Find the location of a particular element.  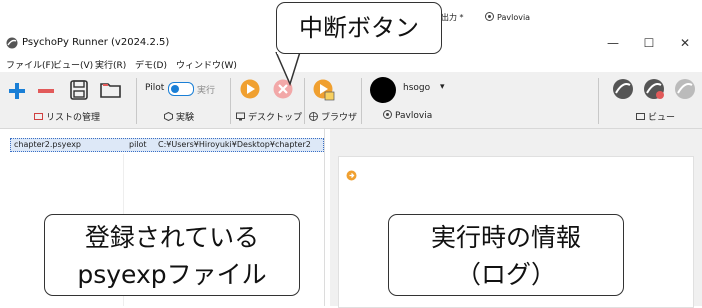

window-title: PsychoPy Runner (v2024.2.5) is located at coordinates (96, 42).